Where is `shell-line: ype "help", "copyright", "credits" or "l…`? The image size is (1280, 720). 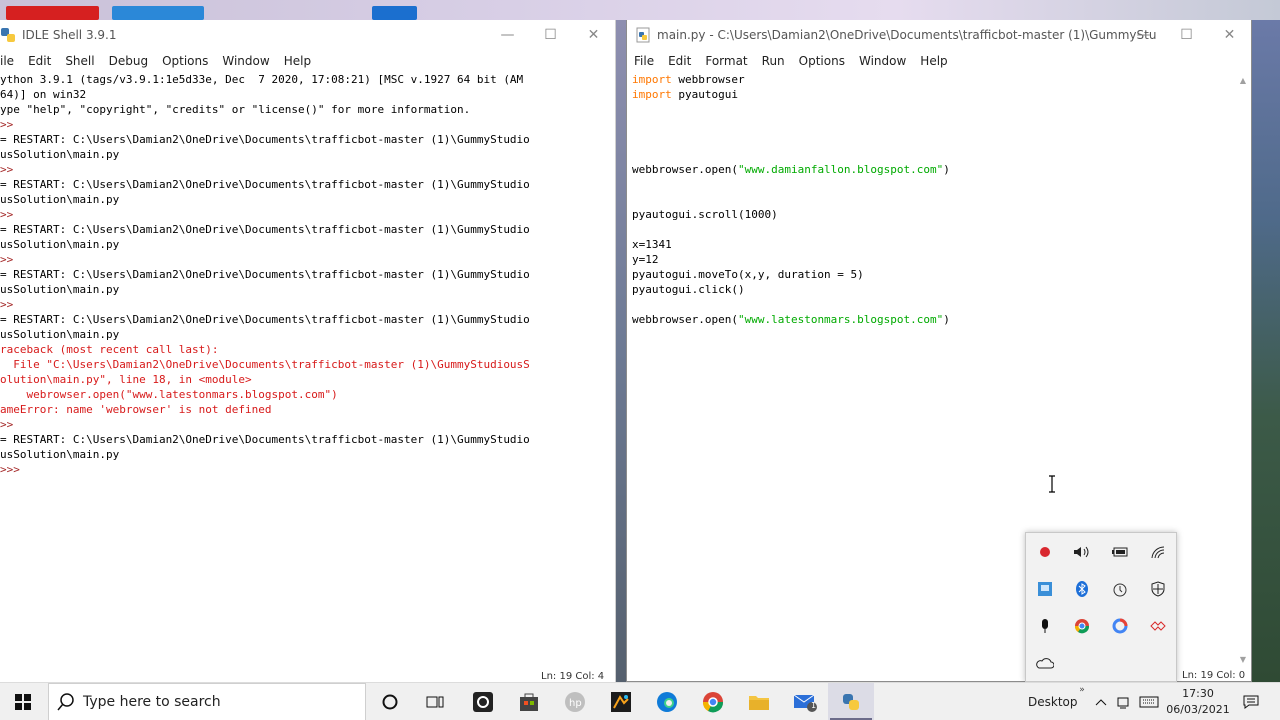 shell-line: ype "help", "copyright", "credits" or "l… is located at coordinates (235, 109).